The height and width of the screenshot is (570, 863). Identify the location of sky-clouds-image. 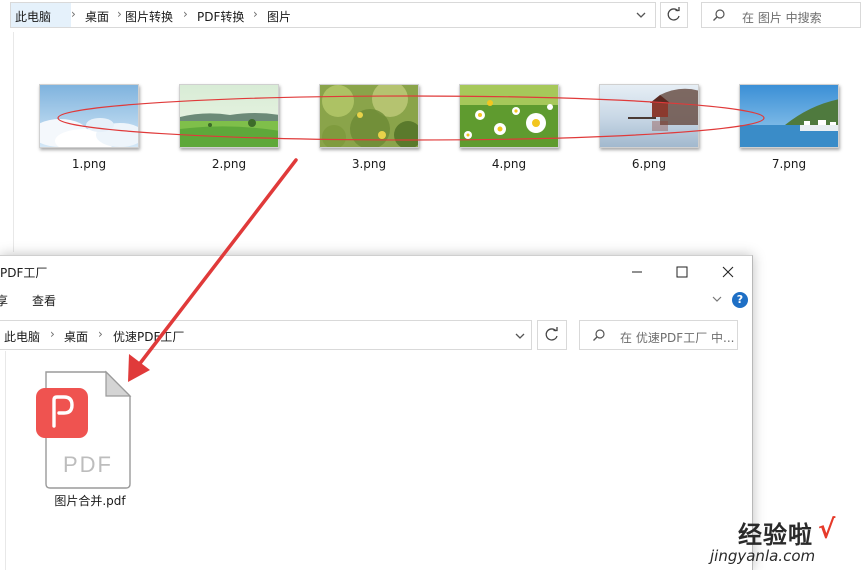
(89, 116).